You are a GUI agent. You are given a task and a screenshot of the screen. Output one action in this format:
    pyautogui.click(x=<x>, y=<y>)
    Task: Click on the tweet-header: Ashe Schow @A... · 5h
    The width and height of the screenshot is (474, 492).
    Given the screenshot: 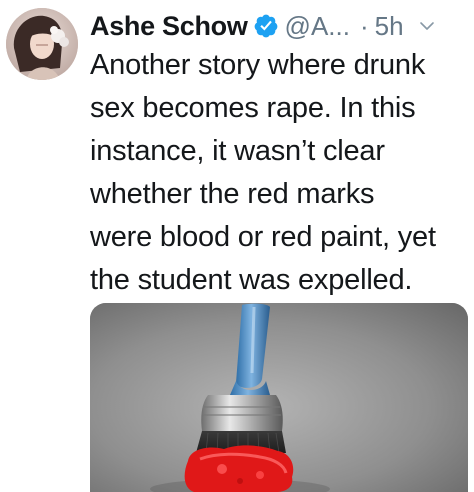 What is the action you would take?
    pyautogui.click(x=279, y=26)
    